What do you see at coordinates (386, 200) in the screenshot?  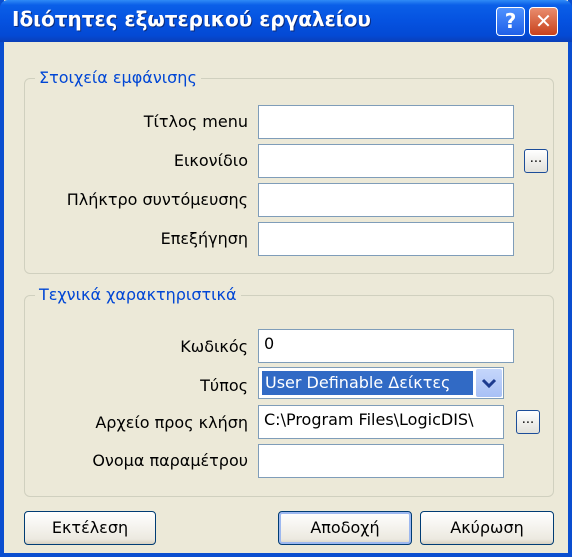 I see `shortcut-key-input` at bounding box center [386, 200].